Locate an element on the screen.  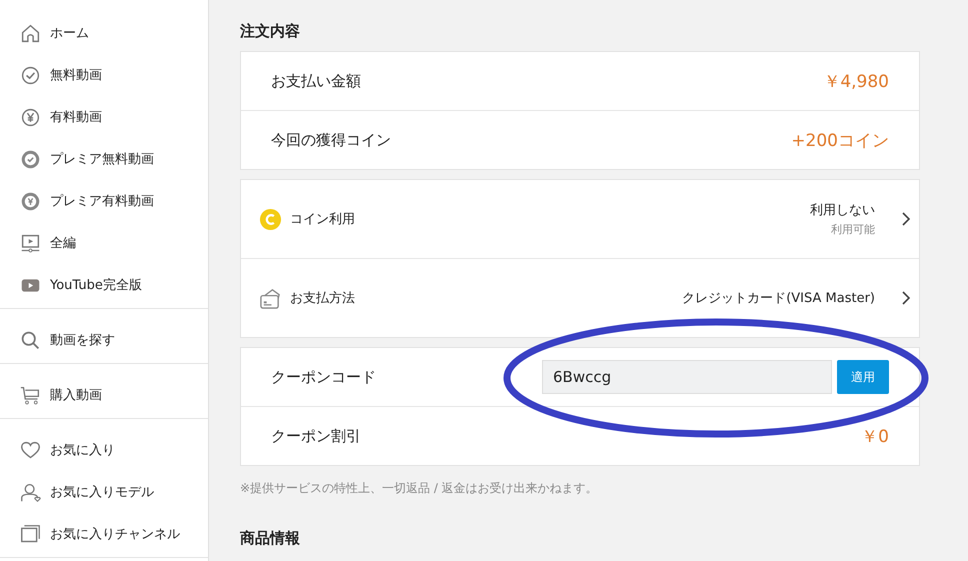
nav-item: 有料動画 is located at coordinates (104, 117).